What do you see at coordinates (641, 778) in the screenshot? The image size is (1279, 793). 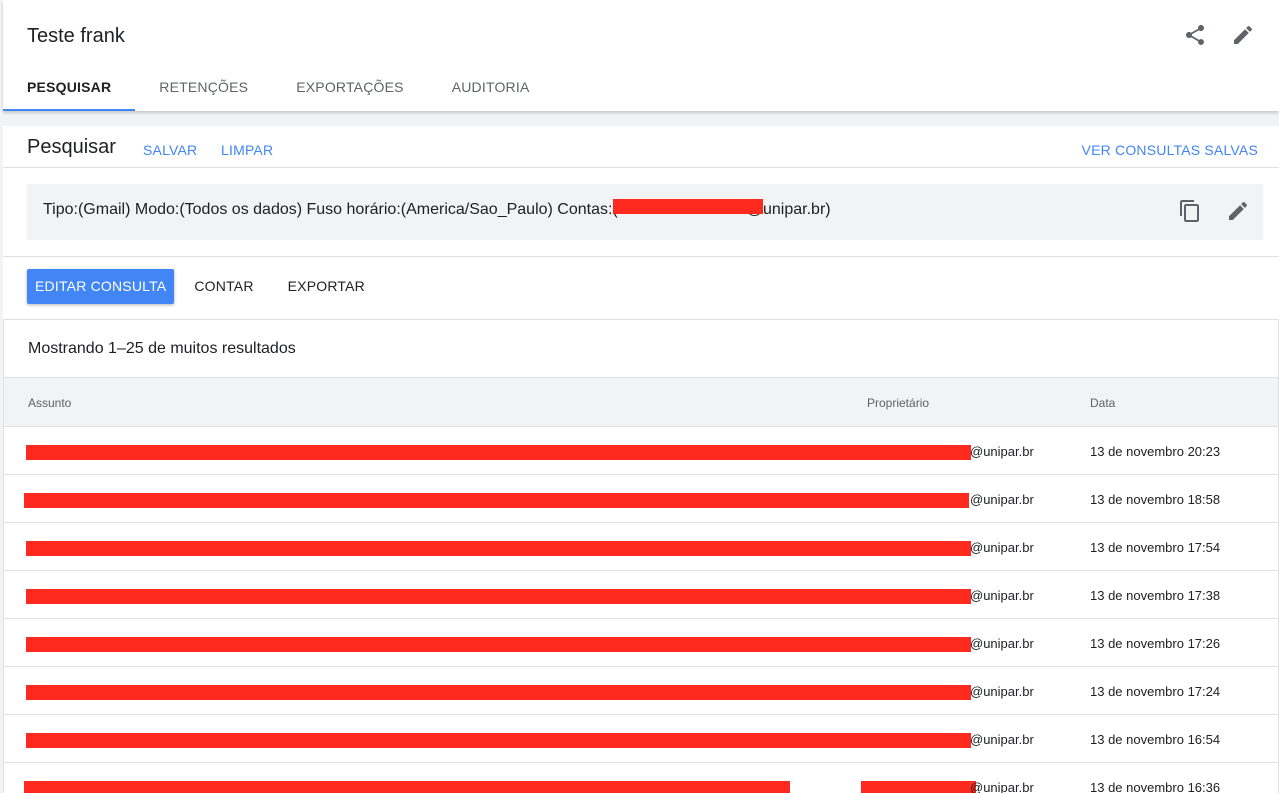 I see `table-row: @unipar.br 13 de novembro 16:36` at bounding box center [641, 778].